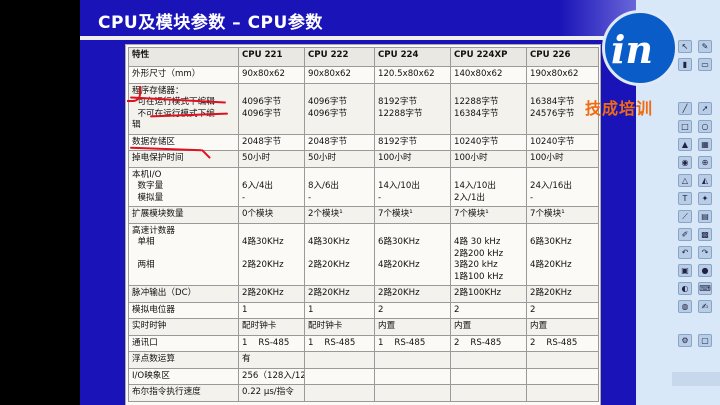 The width and height of the screenshot is (720, 405). I want to click on cell-line: 50小时, so click(256, 158).